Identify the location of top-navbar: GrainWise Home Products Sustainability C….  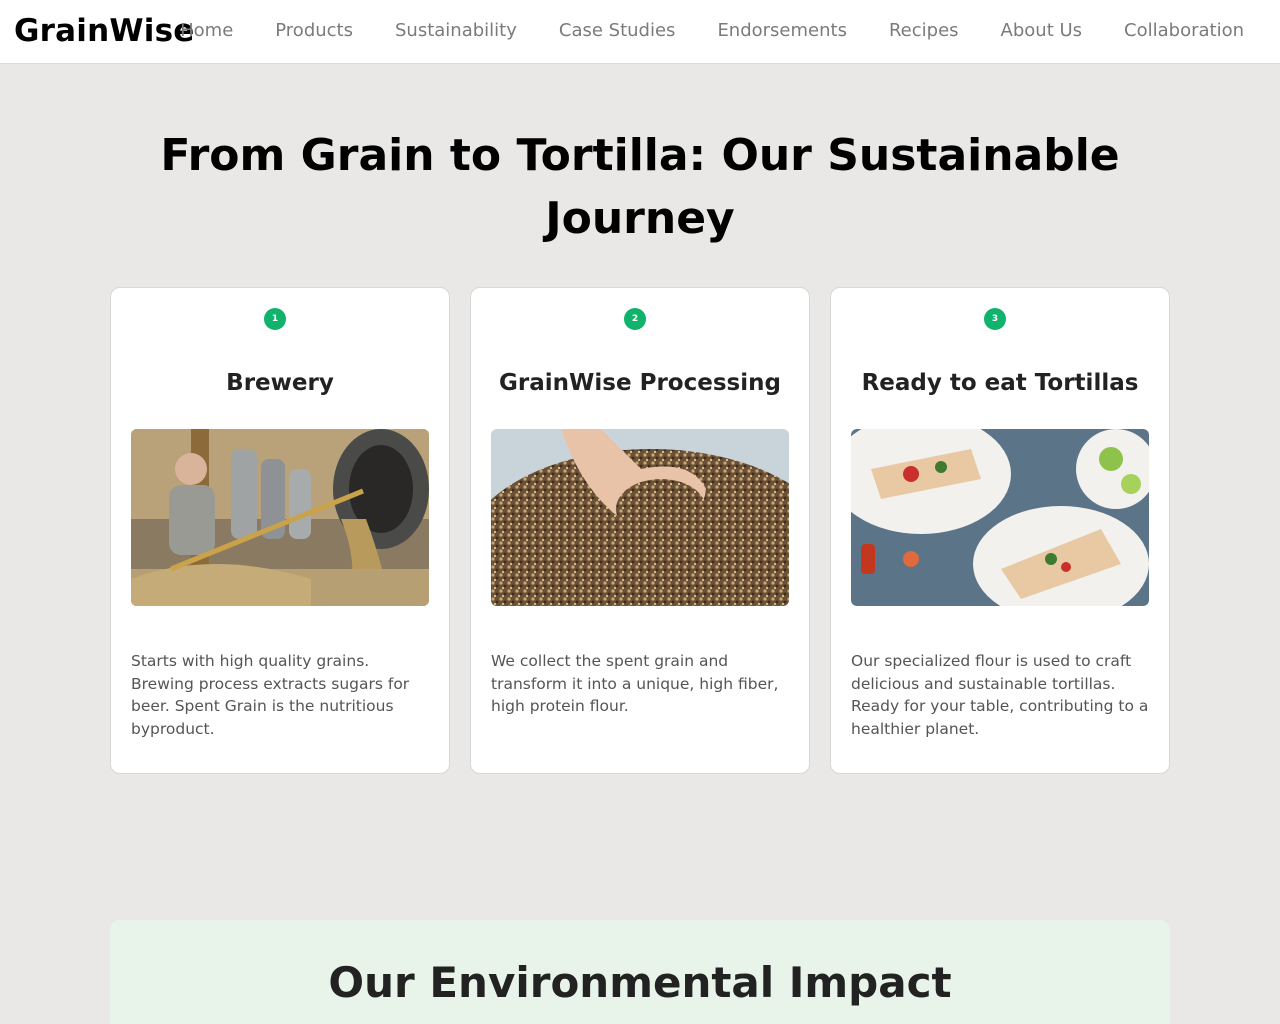
(640, 32).